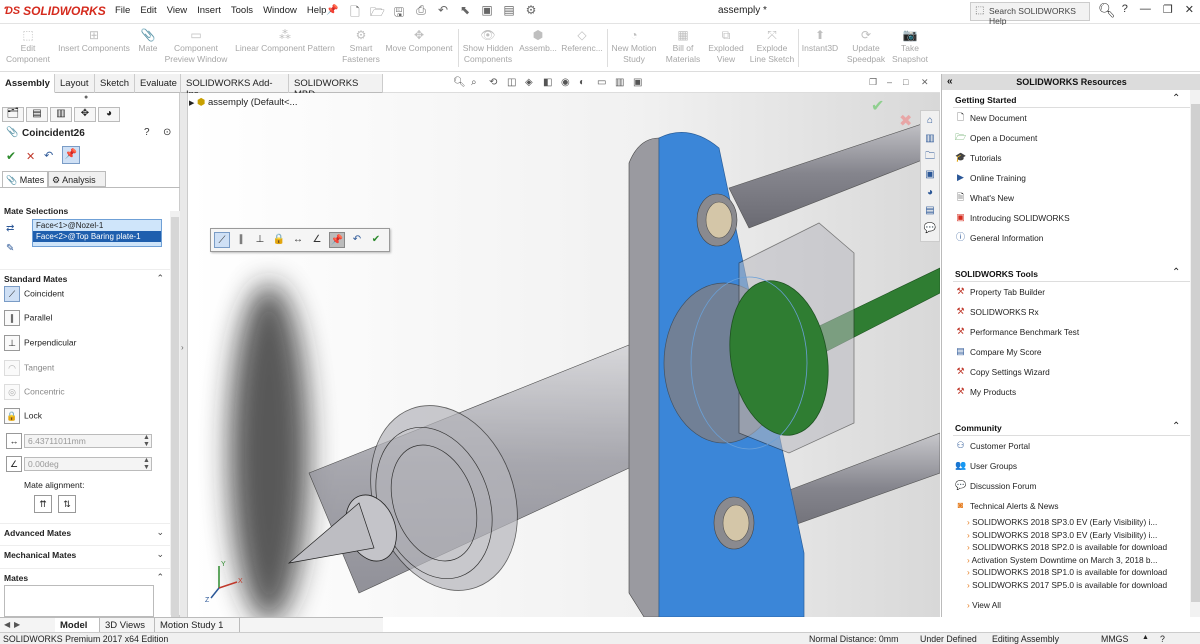 The width and height of the screenshot is (1200, 644). Describe the element at coordinates (337, 240) in the screenshot. I see `ctx-pin-icon: 📌` at that location.